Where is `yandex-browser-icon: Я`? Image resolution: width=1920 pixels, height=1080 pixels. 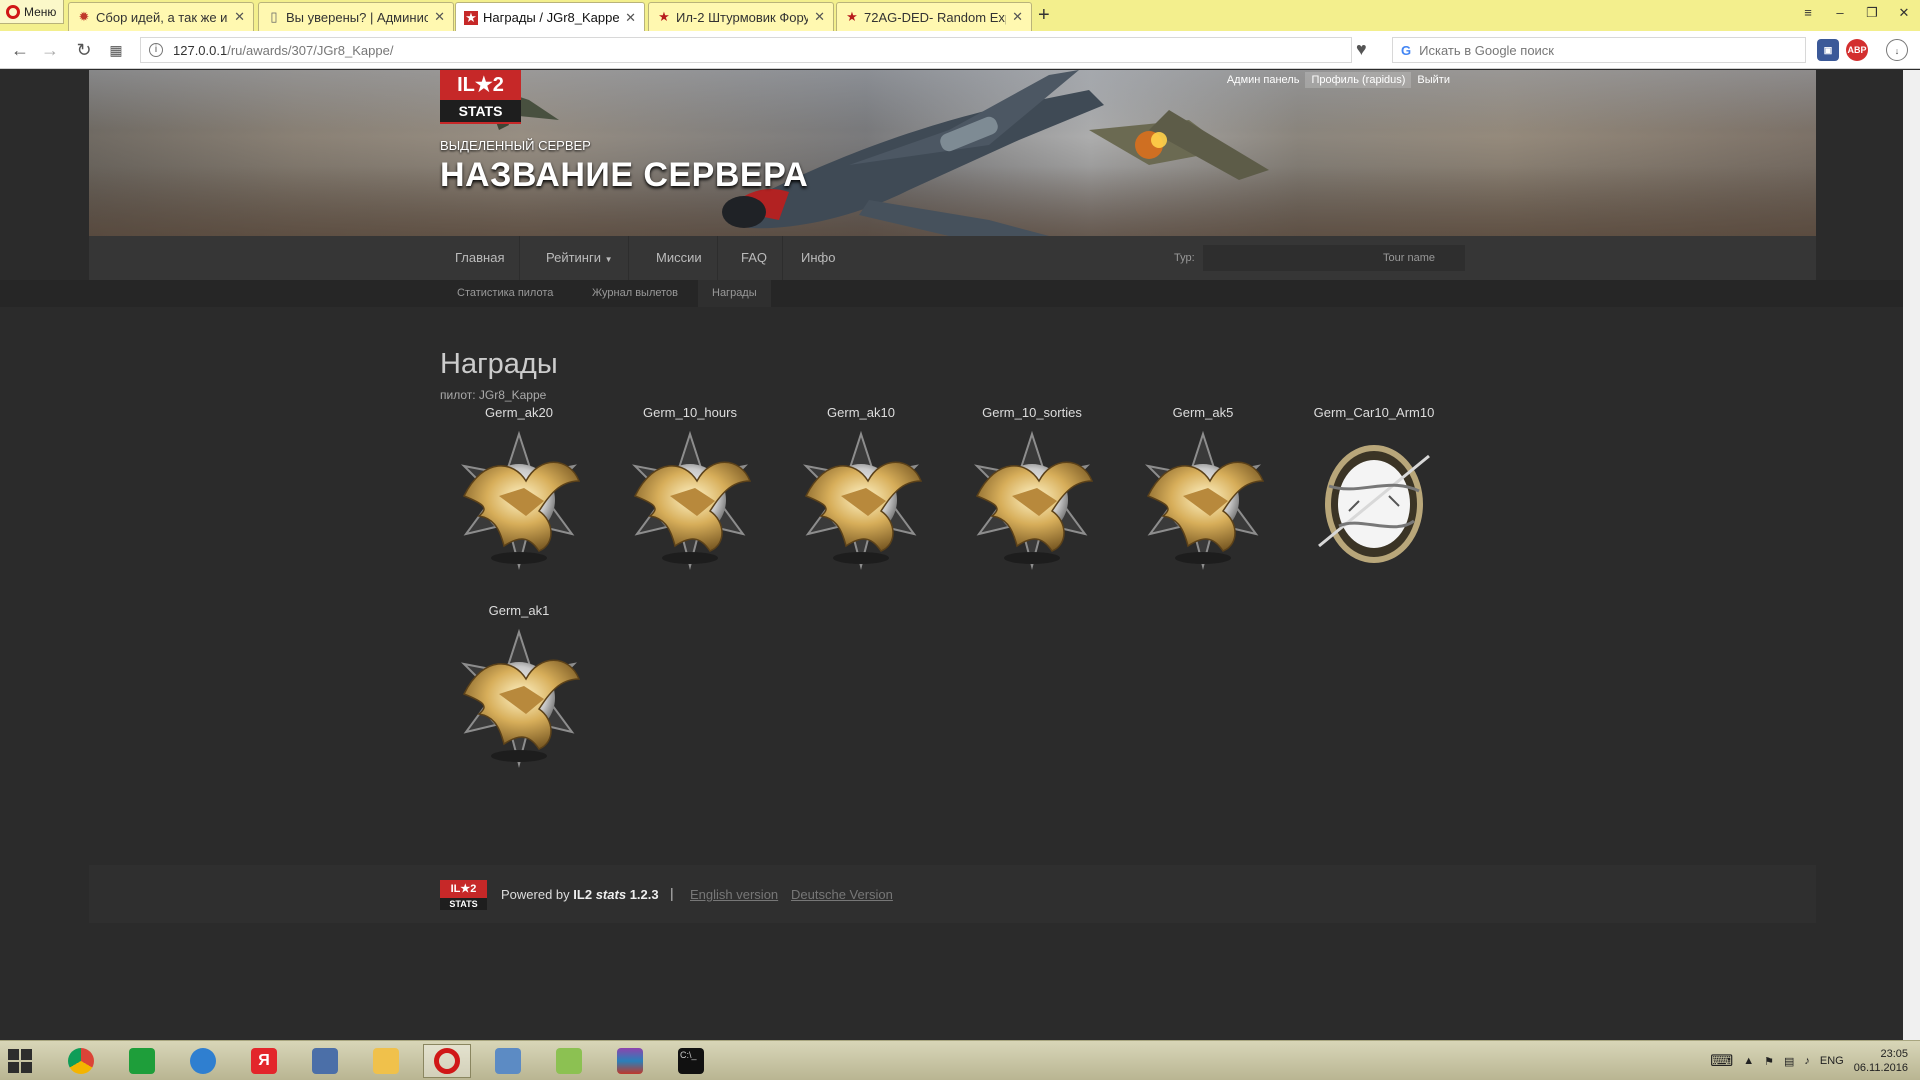
yandex-browser-icon: Я is located at coordinates (264, 1061).